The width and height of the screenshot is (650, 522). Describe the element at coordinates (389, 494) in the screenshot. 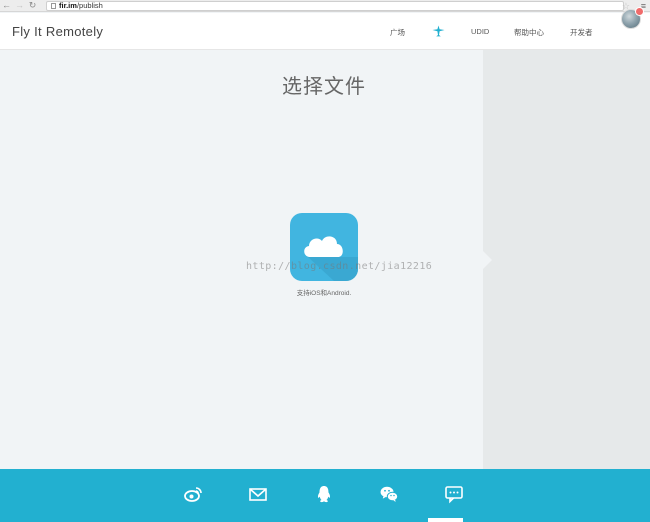

I see `wechat-icon` at that location.